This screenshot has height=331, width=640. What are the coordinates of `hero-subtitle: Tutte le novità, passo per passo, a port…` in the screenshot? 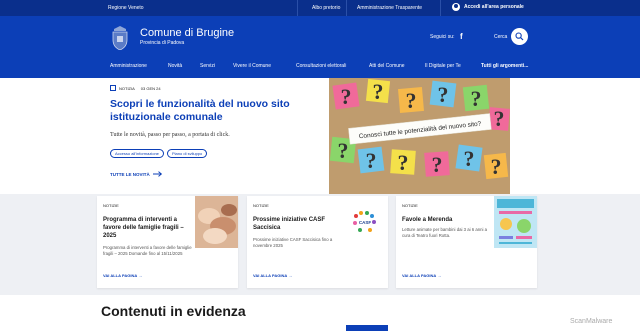 It's located at (170, 135).